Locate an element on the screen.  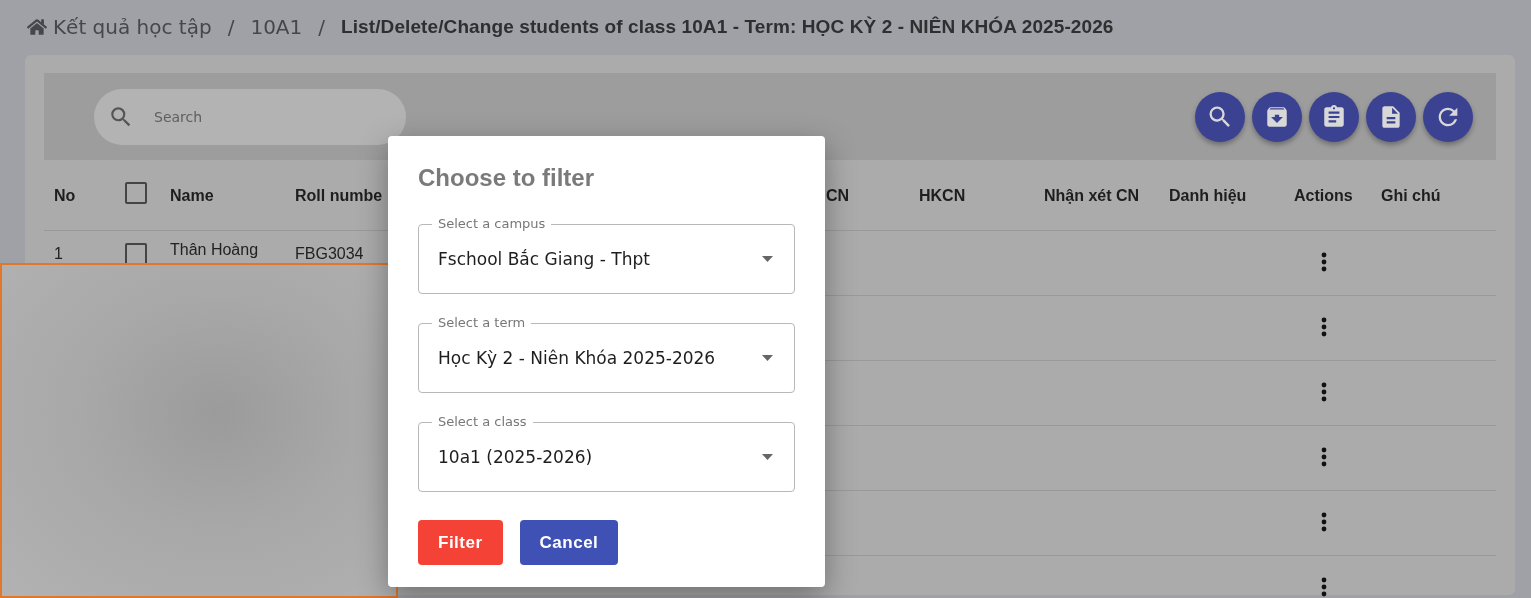
clipboard-icon is located at coordinates (1334, 116).